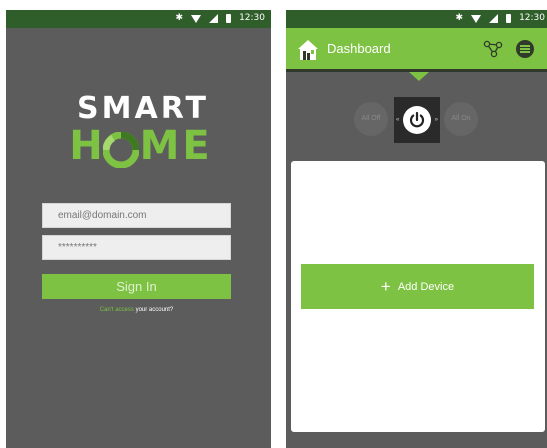 This screenshot has width=547, height=448. Describe the element at coordinates (385, 286) in the screenshot. I see `plus-icon: +` at that location.